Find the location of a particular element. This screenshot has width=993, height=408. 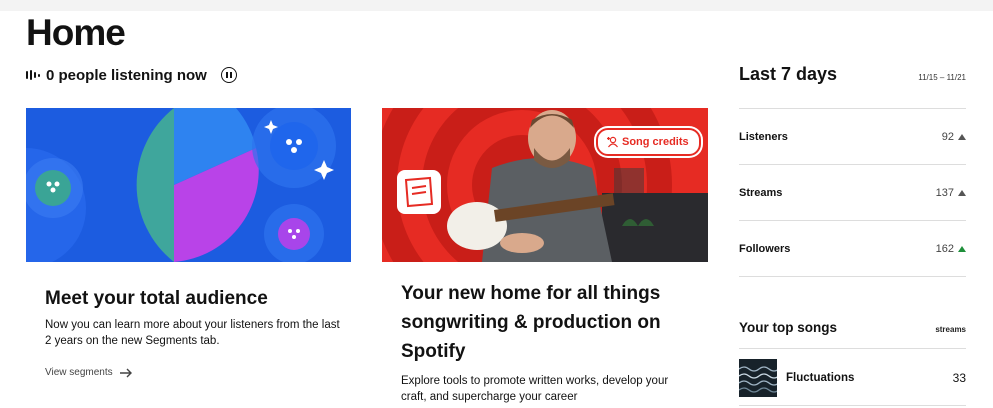

stats-list: Listeners 92 Streams 137 Followers 162 is located at coordinates (852, 192).